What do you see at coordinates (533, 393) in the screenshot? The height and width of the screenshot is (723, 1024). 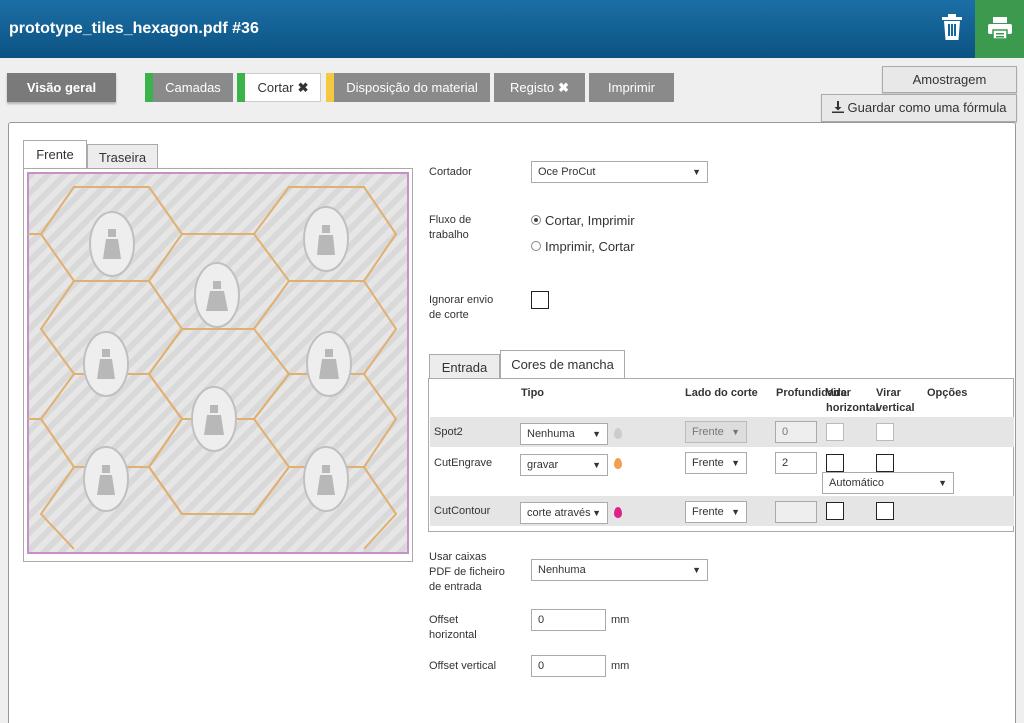 I see `column-type: Tipo` at bounding box center [533, 393].